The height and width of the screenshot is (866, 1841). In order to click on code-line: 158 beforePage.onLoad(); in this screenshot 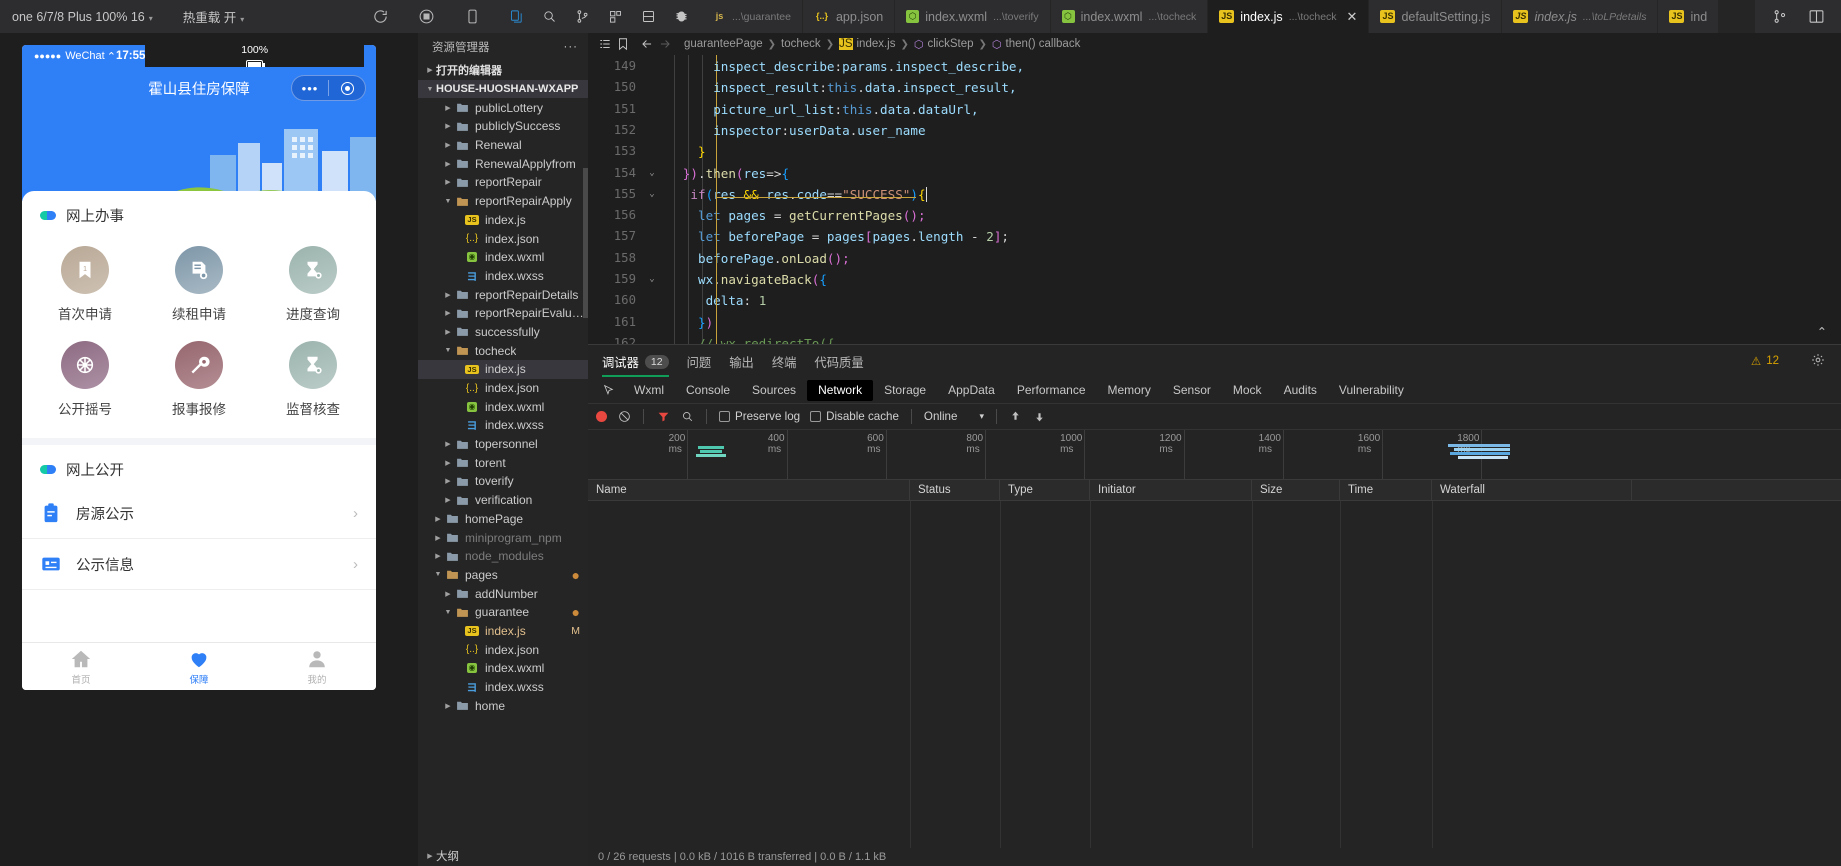, I will do `click(1214, 258)`.